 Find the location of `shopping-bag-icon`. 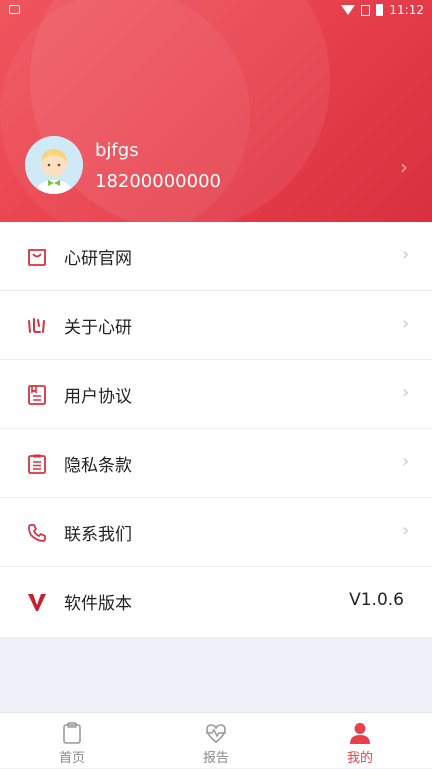

shopping-bag-icon is located at coordinates (37, 257).